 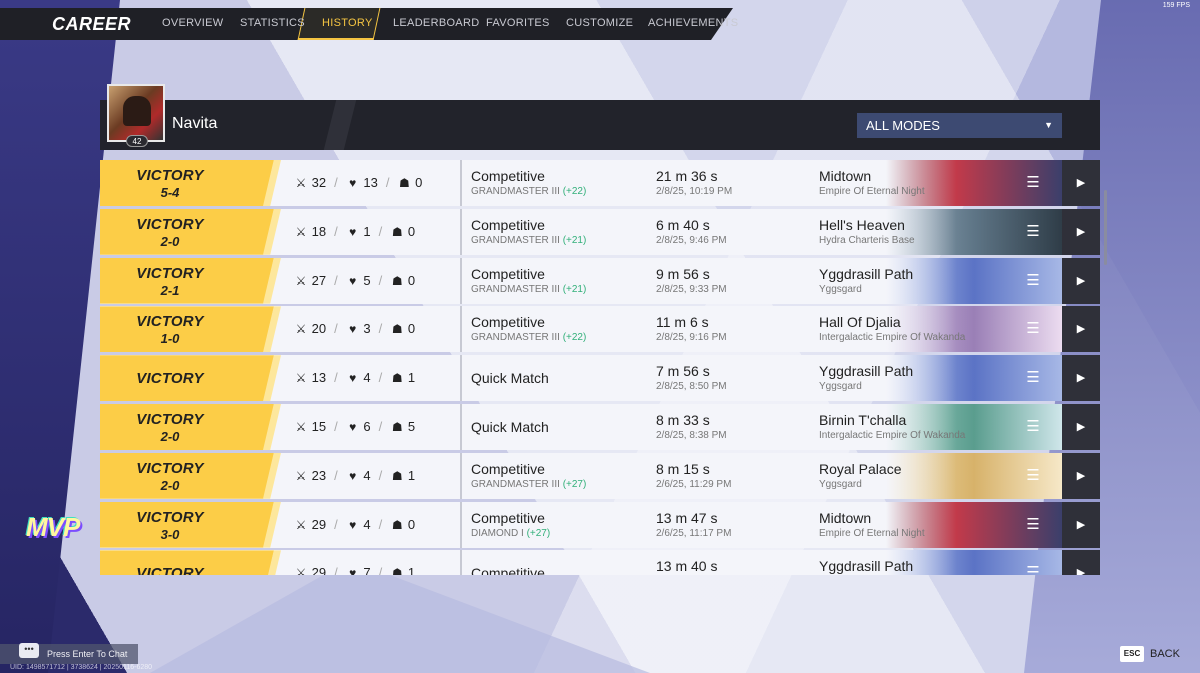 I want to click on map-region: Intergalactic Empire Of Wakanda, so click(x=892, y=338).